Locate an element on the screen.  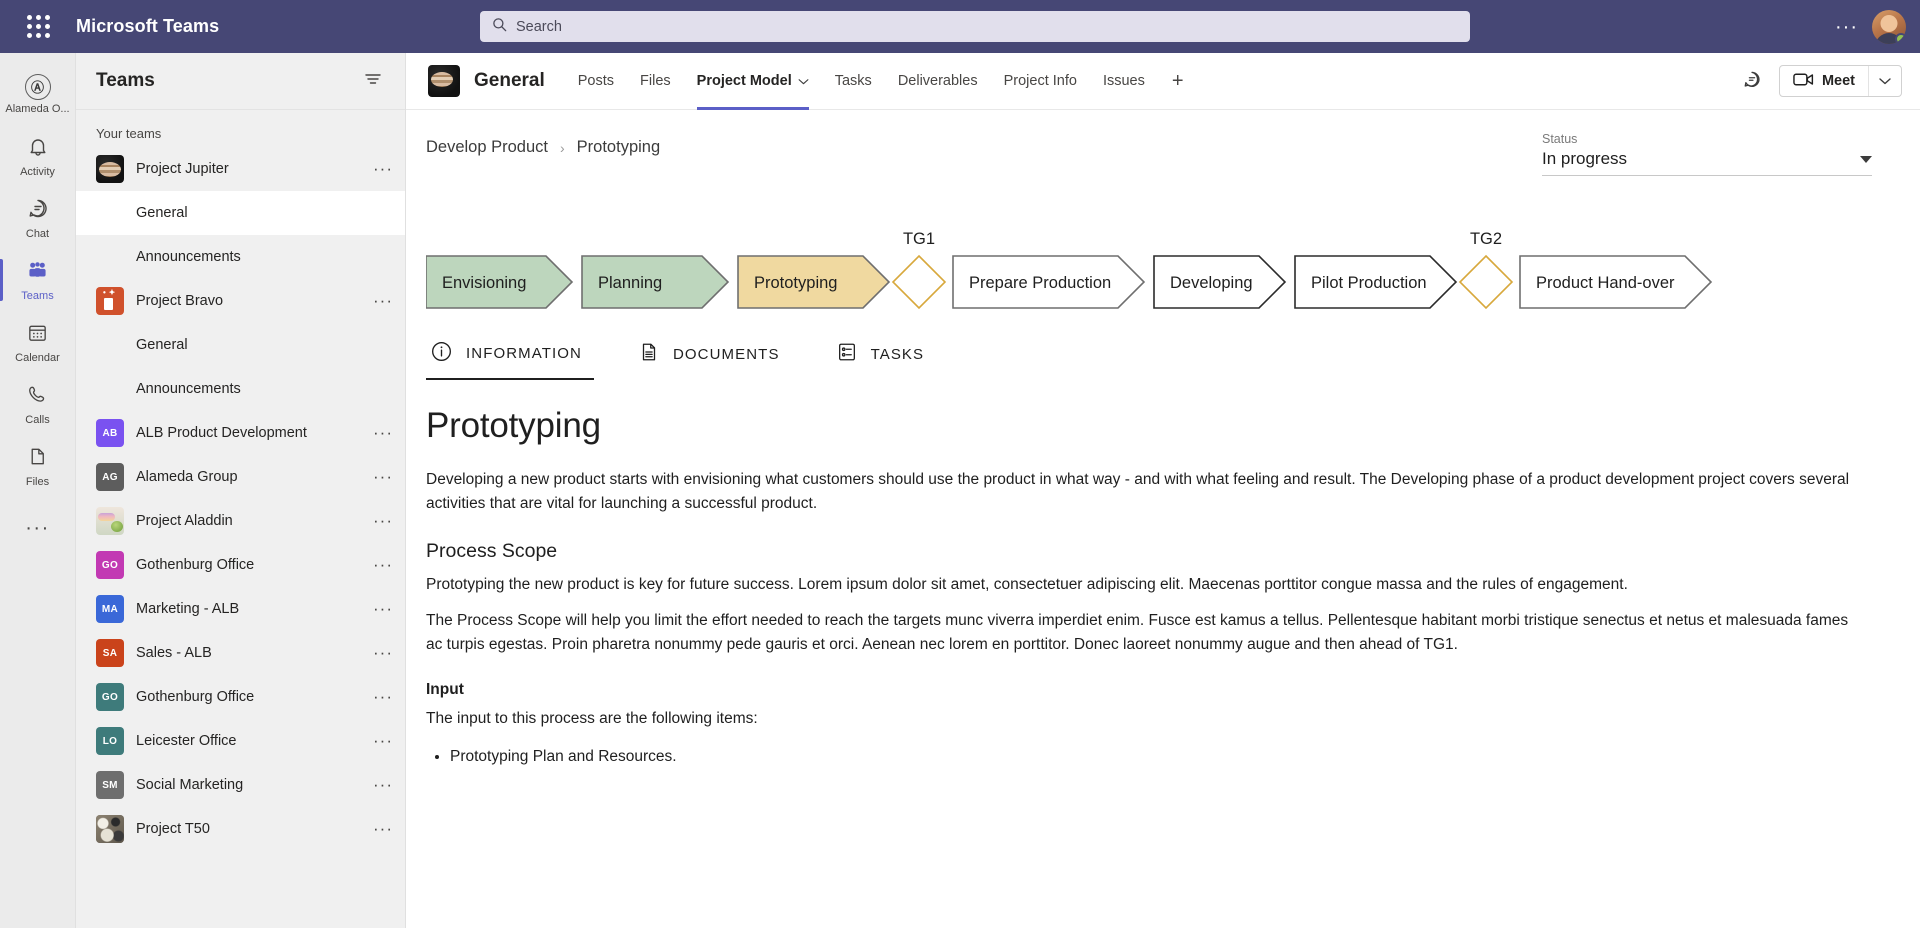
team-name: Gothenburg Office is located at coordinates (195, 565).